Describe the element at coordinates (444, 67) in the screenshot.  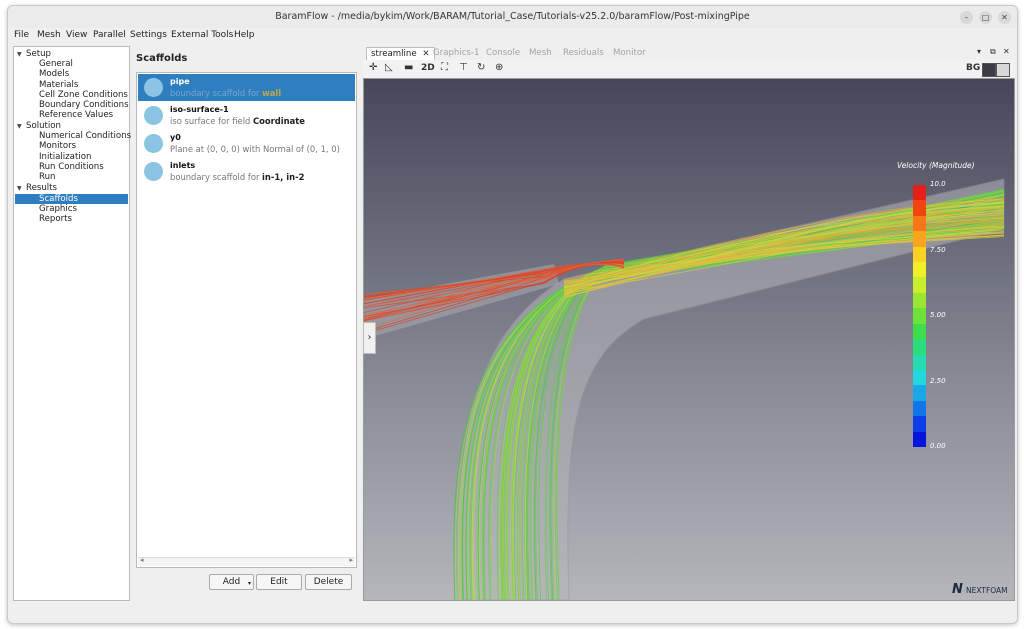
I see `fit-view-icon: ⛶` at that location.